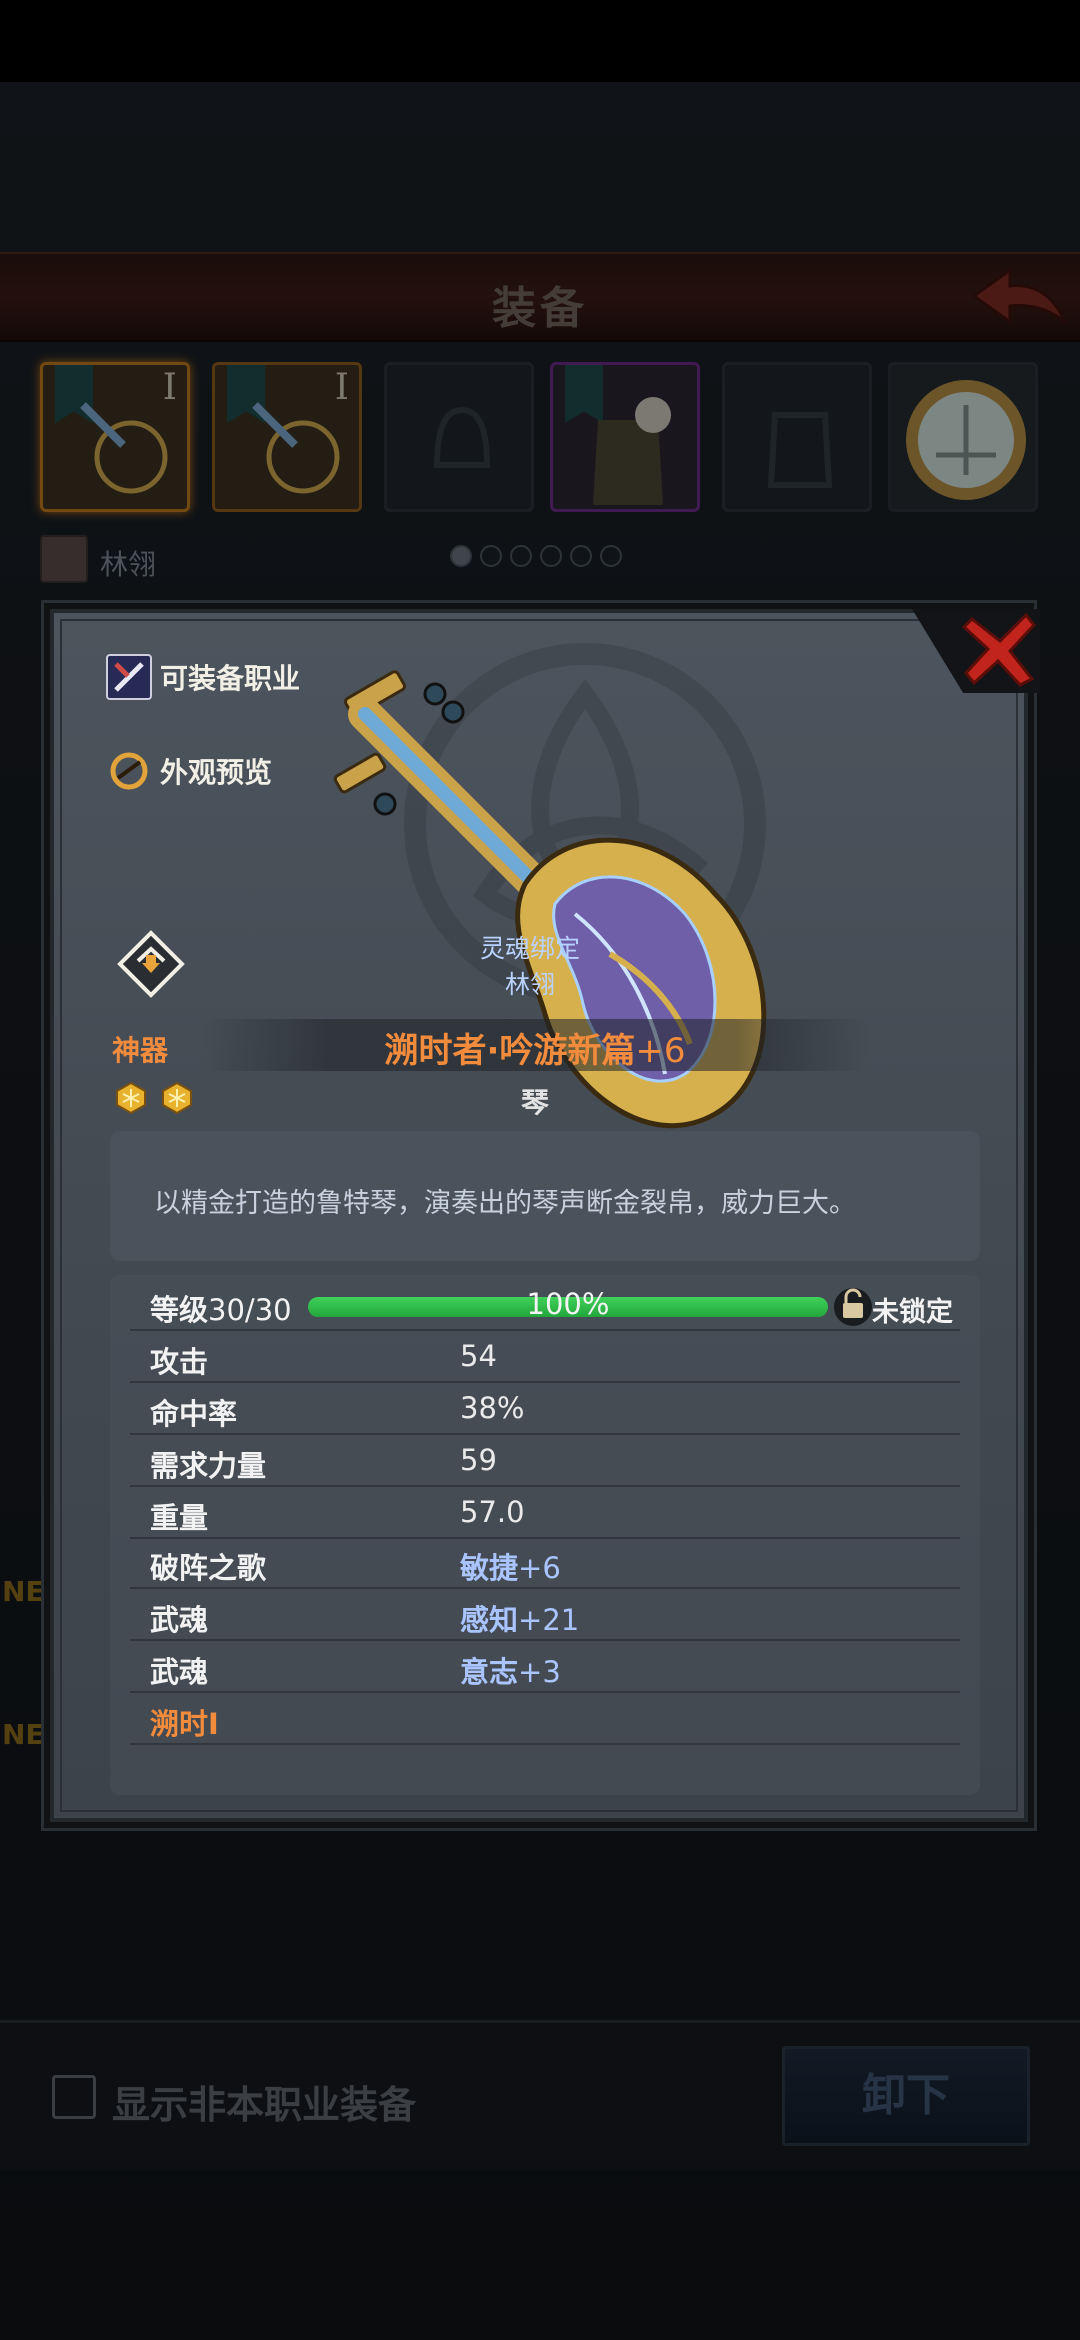  Describe the element at coordinates (510, 1568) in the screenshot. I see `bonus-stat-value: 敏捷+6` at that location.